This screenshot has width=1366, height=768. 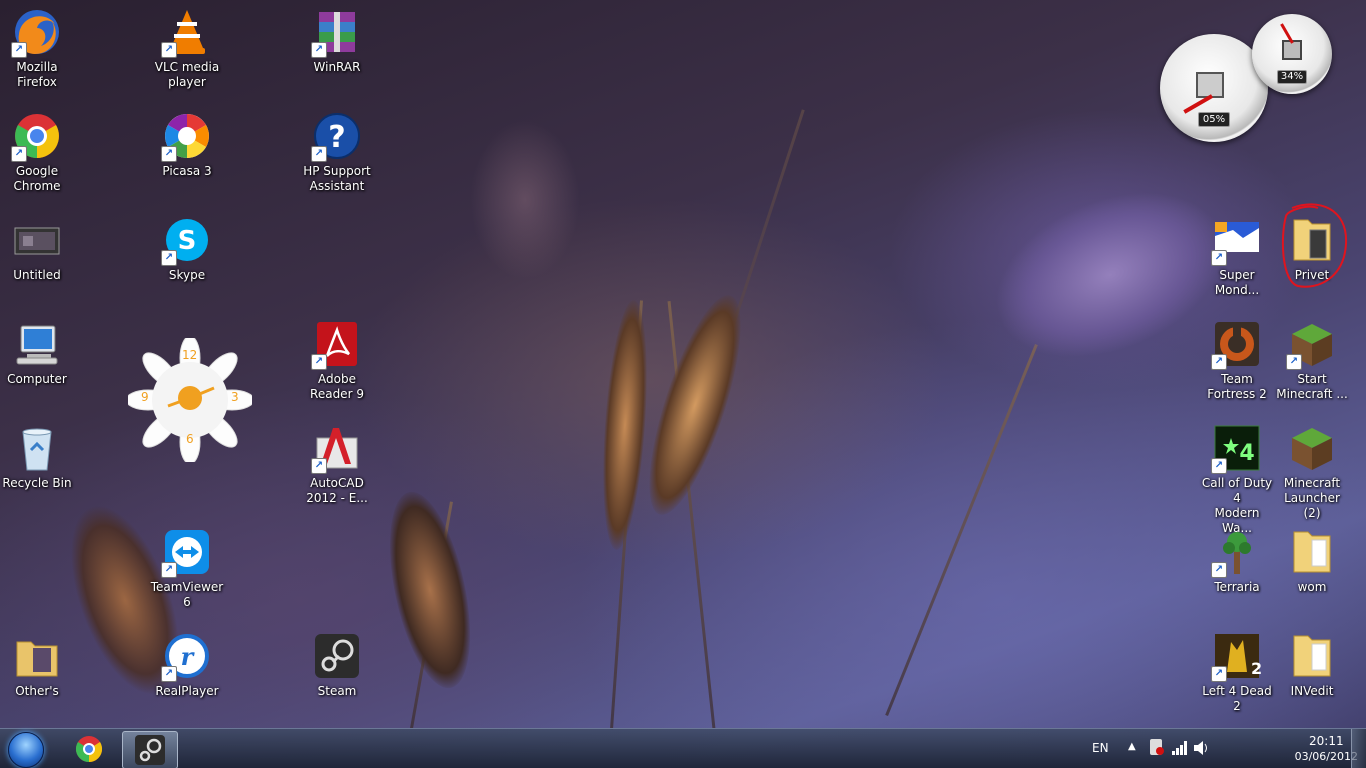 I want to click on winrar-label: WinRAR, so click(x=337, y=67).